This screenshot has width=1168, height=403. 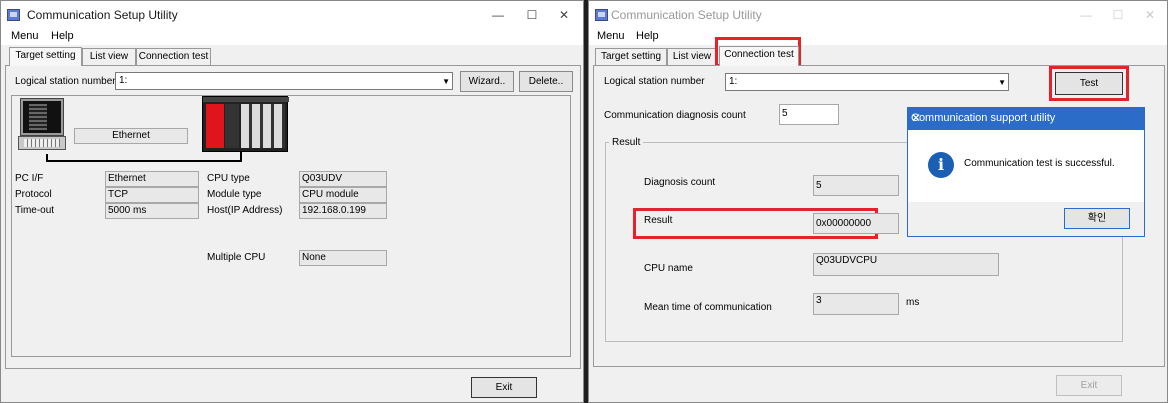 What do you see at coordinates (152, 195) in the screenshot?
I see `protocol-value: TCP` at bounding box center [152, 195].